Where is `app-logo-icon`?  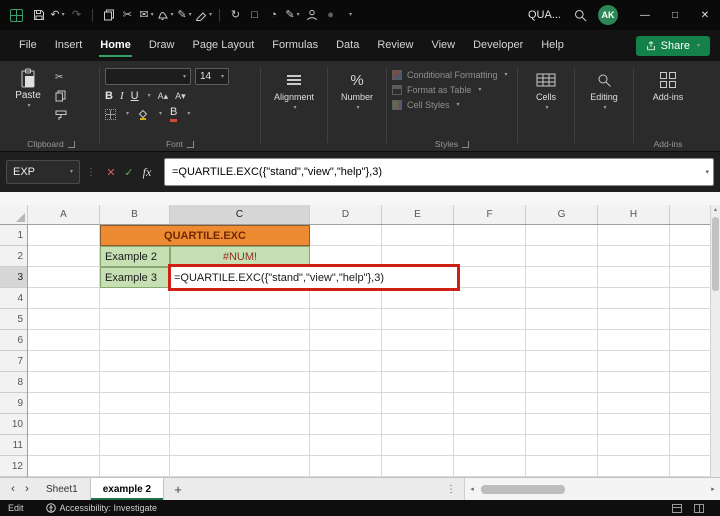 app-logo-icon is located at coordinates (16, 15).